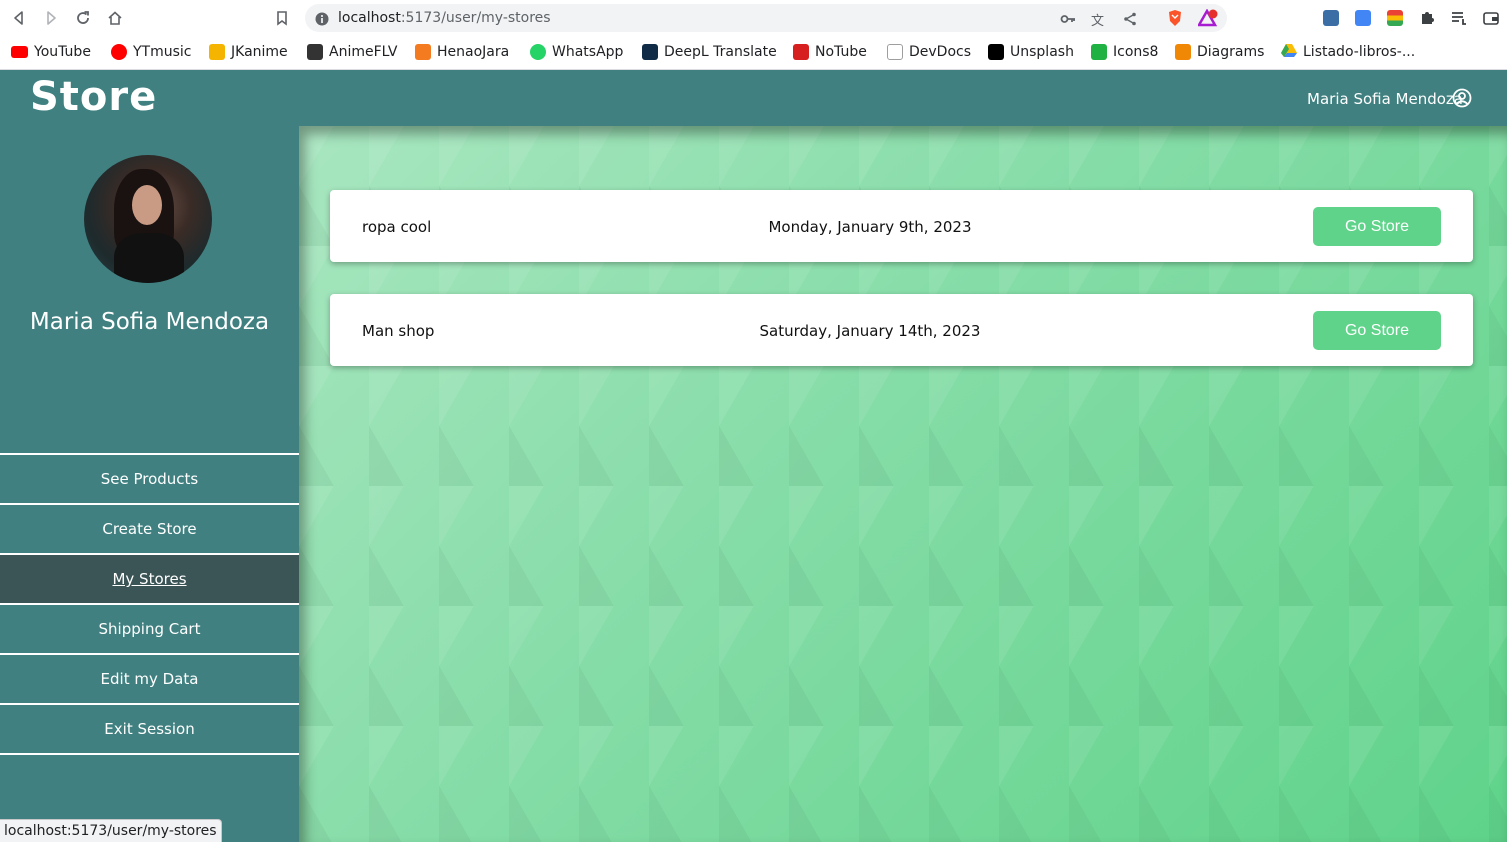 Image resolution: width=1507 pixels, height=842 pixels. I want to click on bookmark-notube: NoTube, so click(830, 52).